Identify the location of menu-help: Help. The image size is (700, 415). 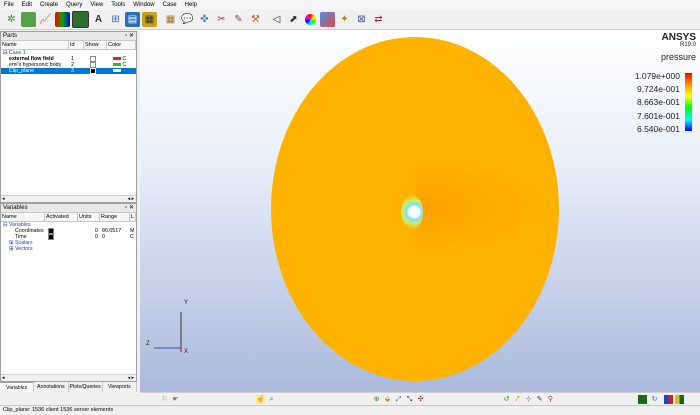
(191, 5).